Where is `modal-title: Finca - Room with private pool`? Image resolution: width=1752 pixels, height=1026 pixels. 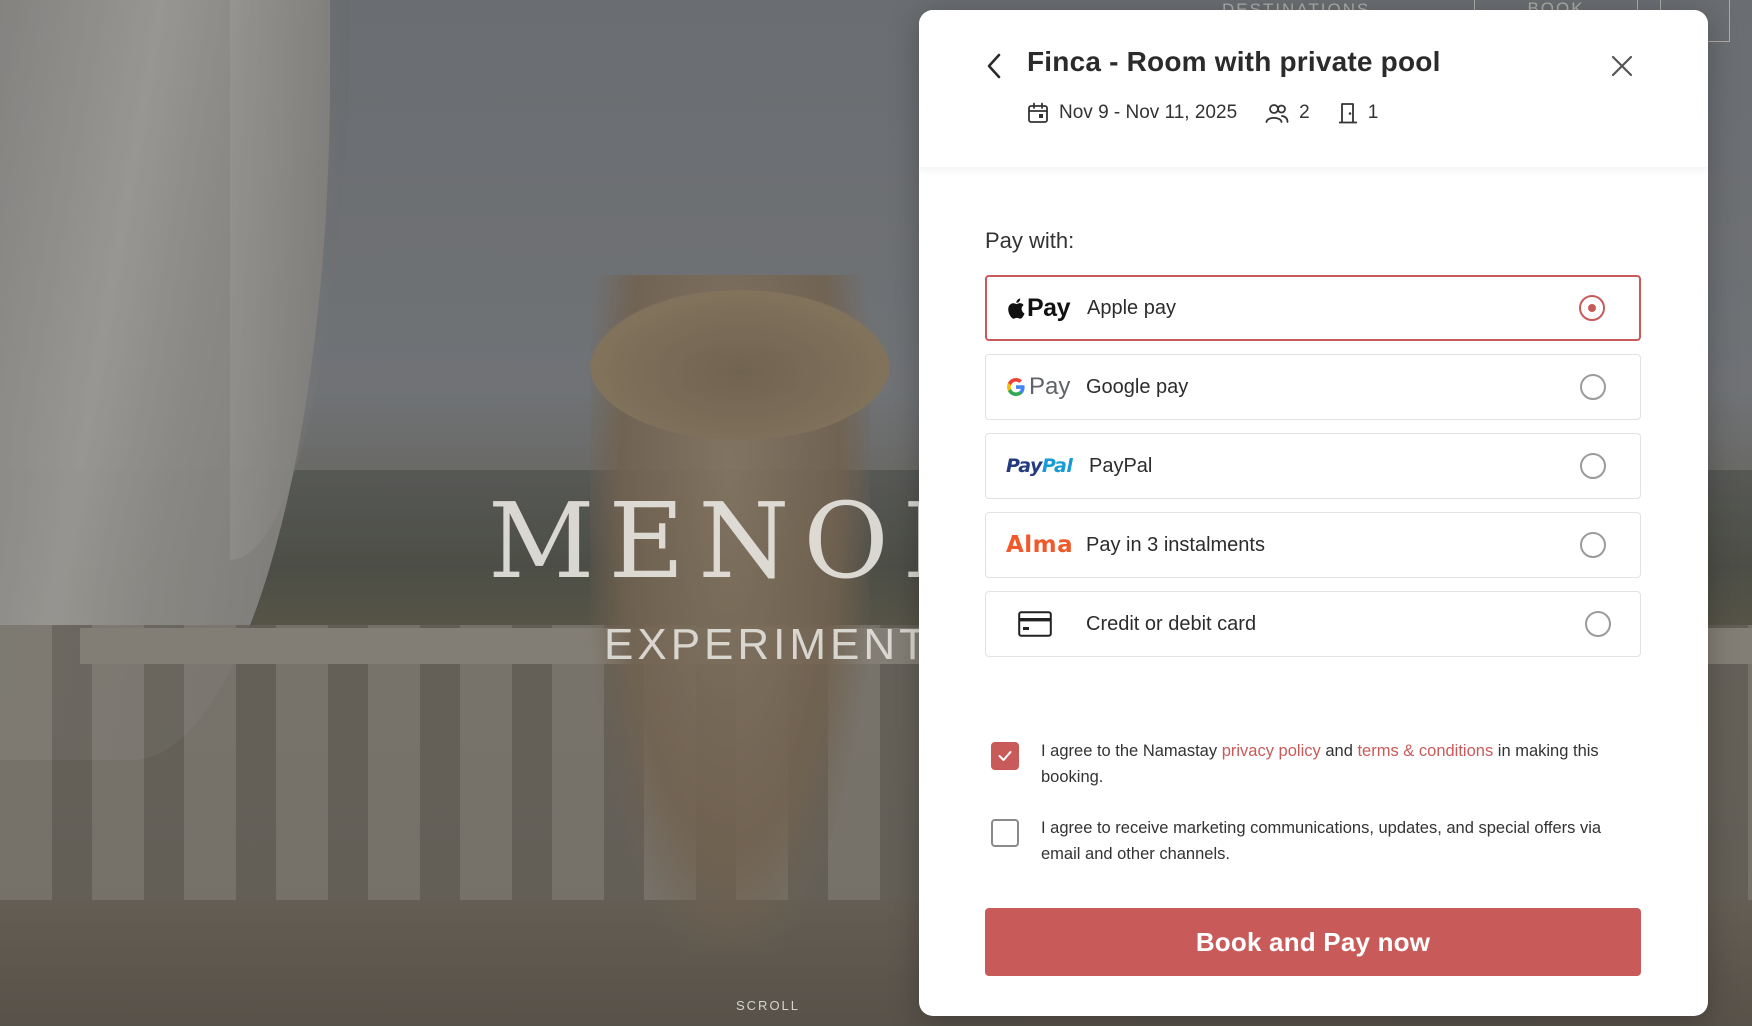
modal-title: Finca - Room with private pool is located at coordinates (1234, 61).